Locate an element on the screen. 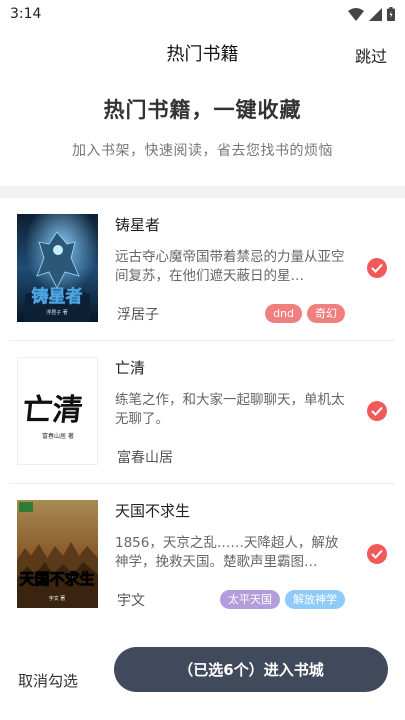 This screenshot has height=720, width=405. book-cover: 铸星者 浮居子 著 is located at coordinates (57, 268).